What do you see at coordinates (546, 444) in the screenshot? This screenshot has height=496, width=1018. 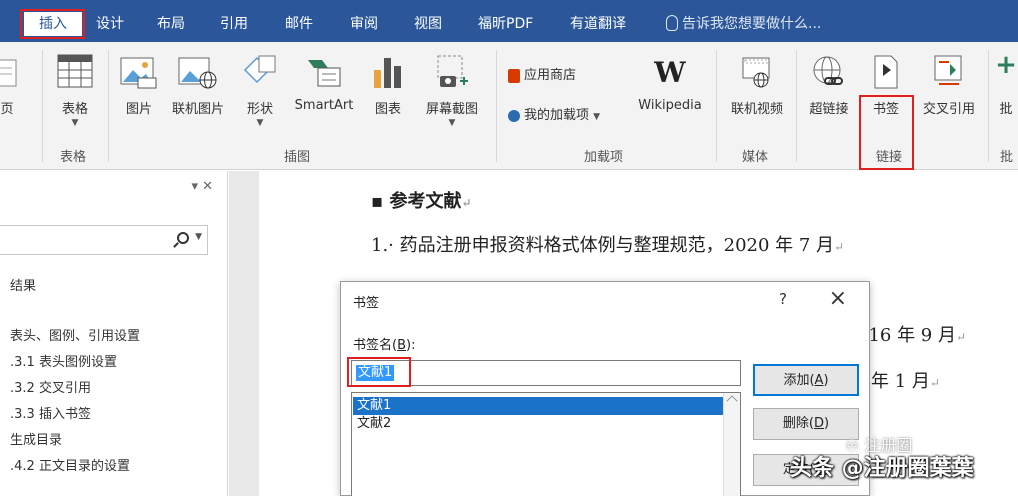 I see `bookmark-list: 文献1 文献2` at bounding box center [546, 444].